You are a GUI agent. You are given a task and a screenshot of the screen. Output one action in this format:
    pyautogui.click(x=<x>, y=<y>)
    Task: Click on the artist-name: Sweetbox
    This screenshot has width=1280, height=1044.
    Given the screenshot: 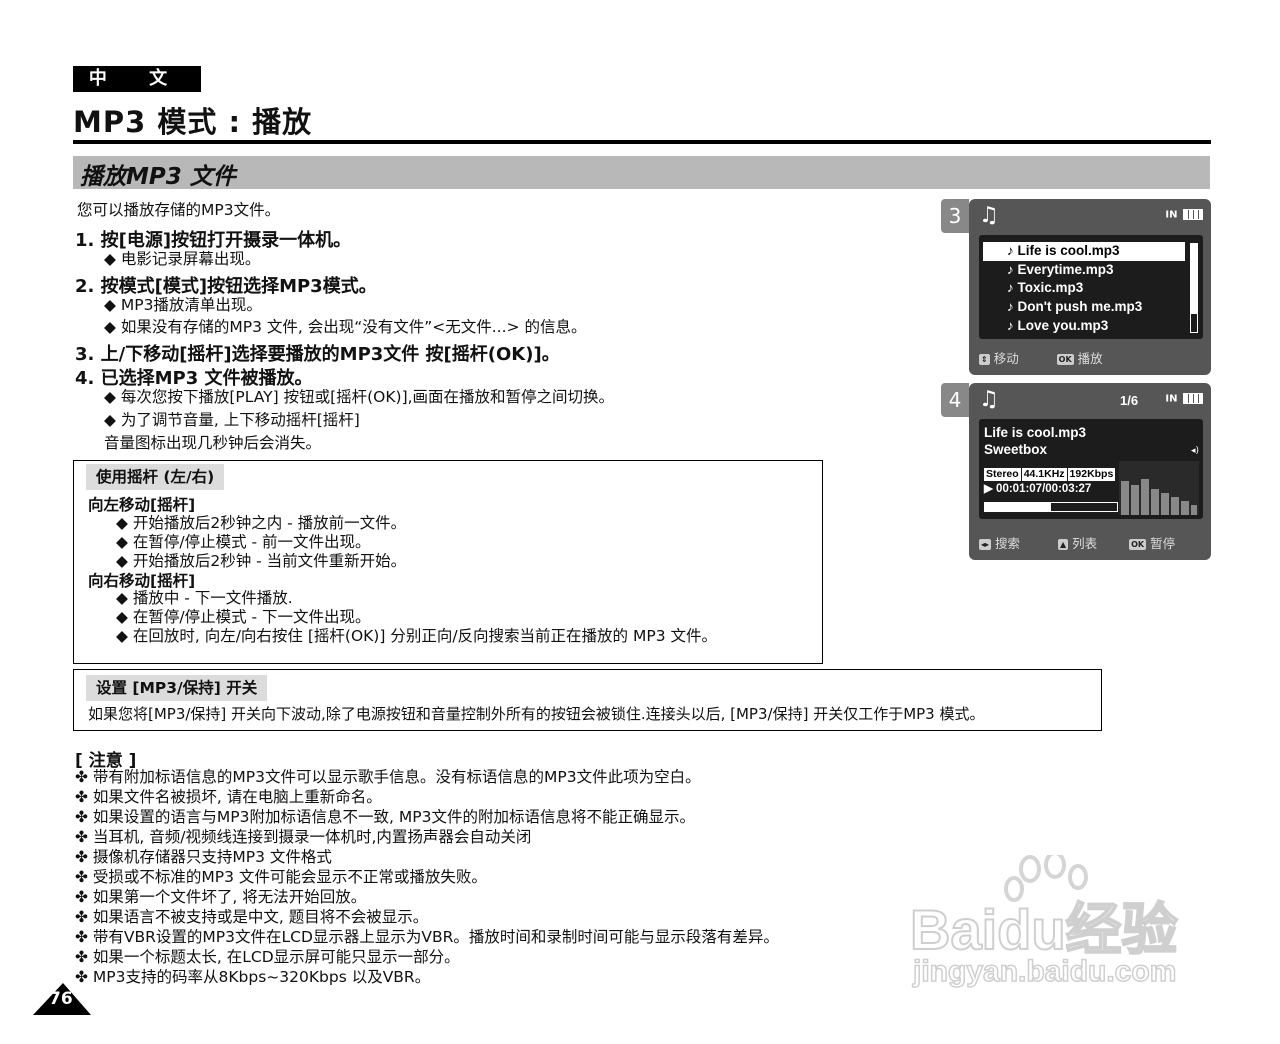 What is the action you would take?
    pyautogui.click(x=1016, y=449)
    